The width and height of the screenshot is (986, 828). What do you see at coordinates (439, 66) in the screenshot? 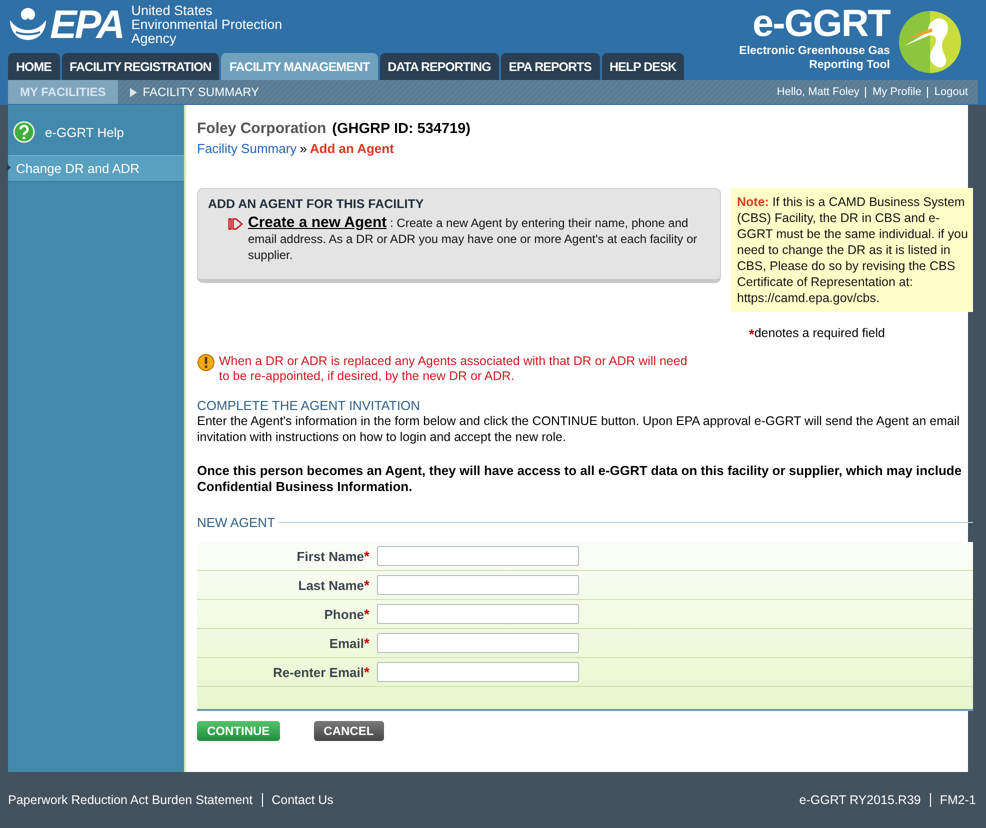
I see `nav-tab: DATA REPORTING` at bounding box center [439, 66].